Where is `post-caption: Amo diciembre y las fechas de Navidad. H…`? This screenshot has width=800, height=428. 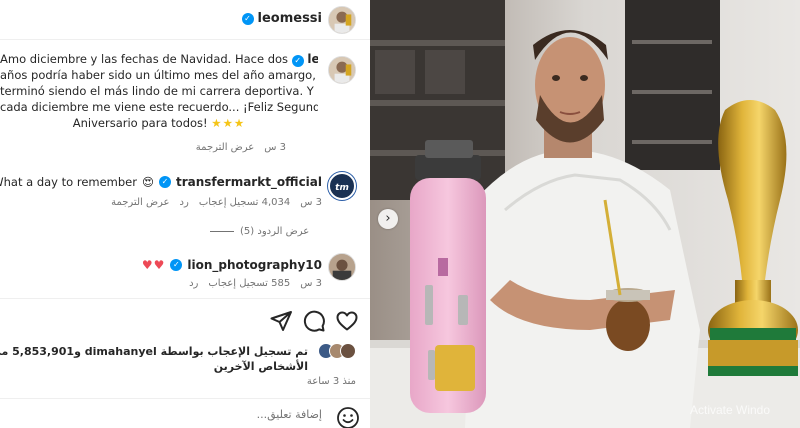 post-caption: Amo diciembre y las fechas de Navidad. H… is located at coordinates (159, 91).